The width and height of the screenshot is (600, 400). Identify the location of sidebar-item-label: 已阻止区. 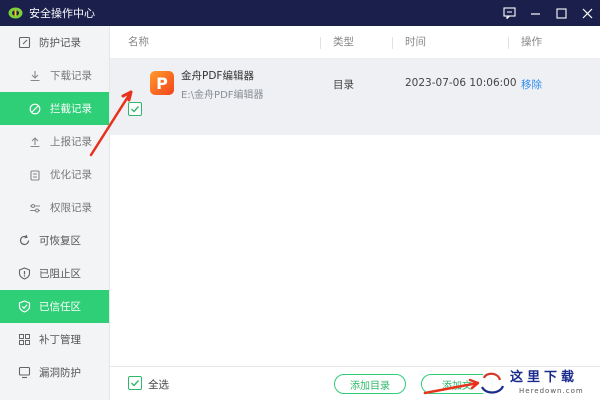
(60, 274).